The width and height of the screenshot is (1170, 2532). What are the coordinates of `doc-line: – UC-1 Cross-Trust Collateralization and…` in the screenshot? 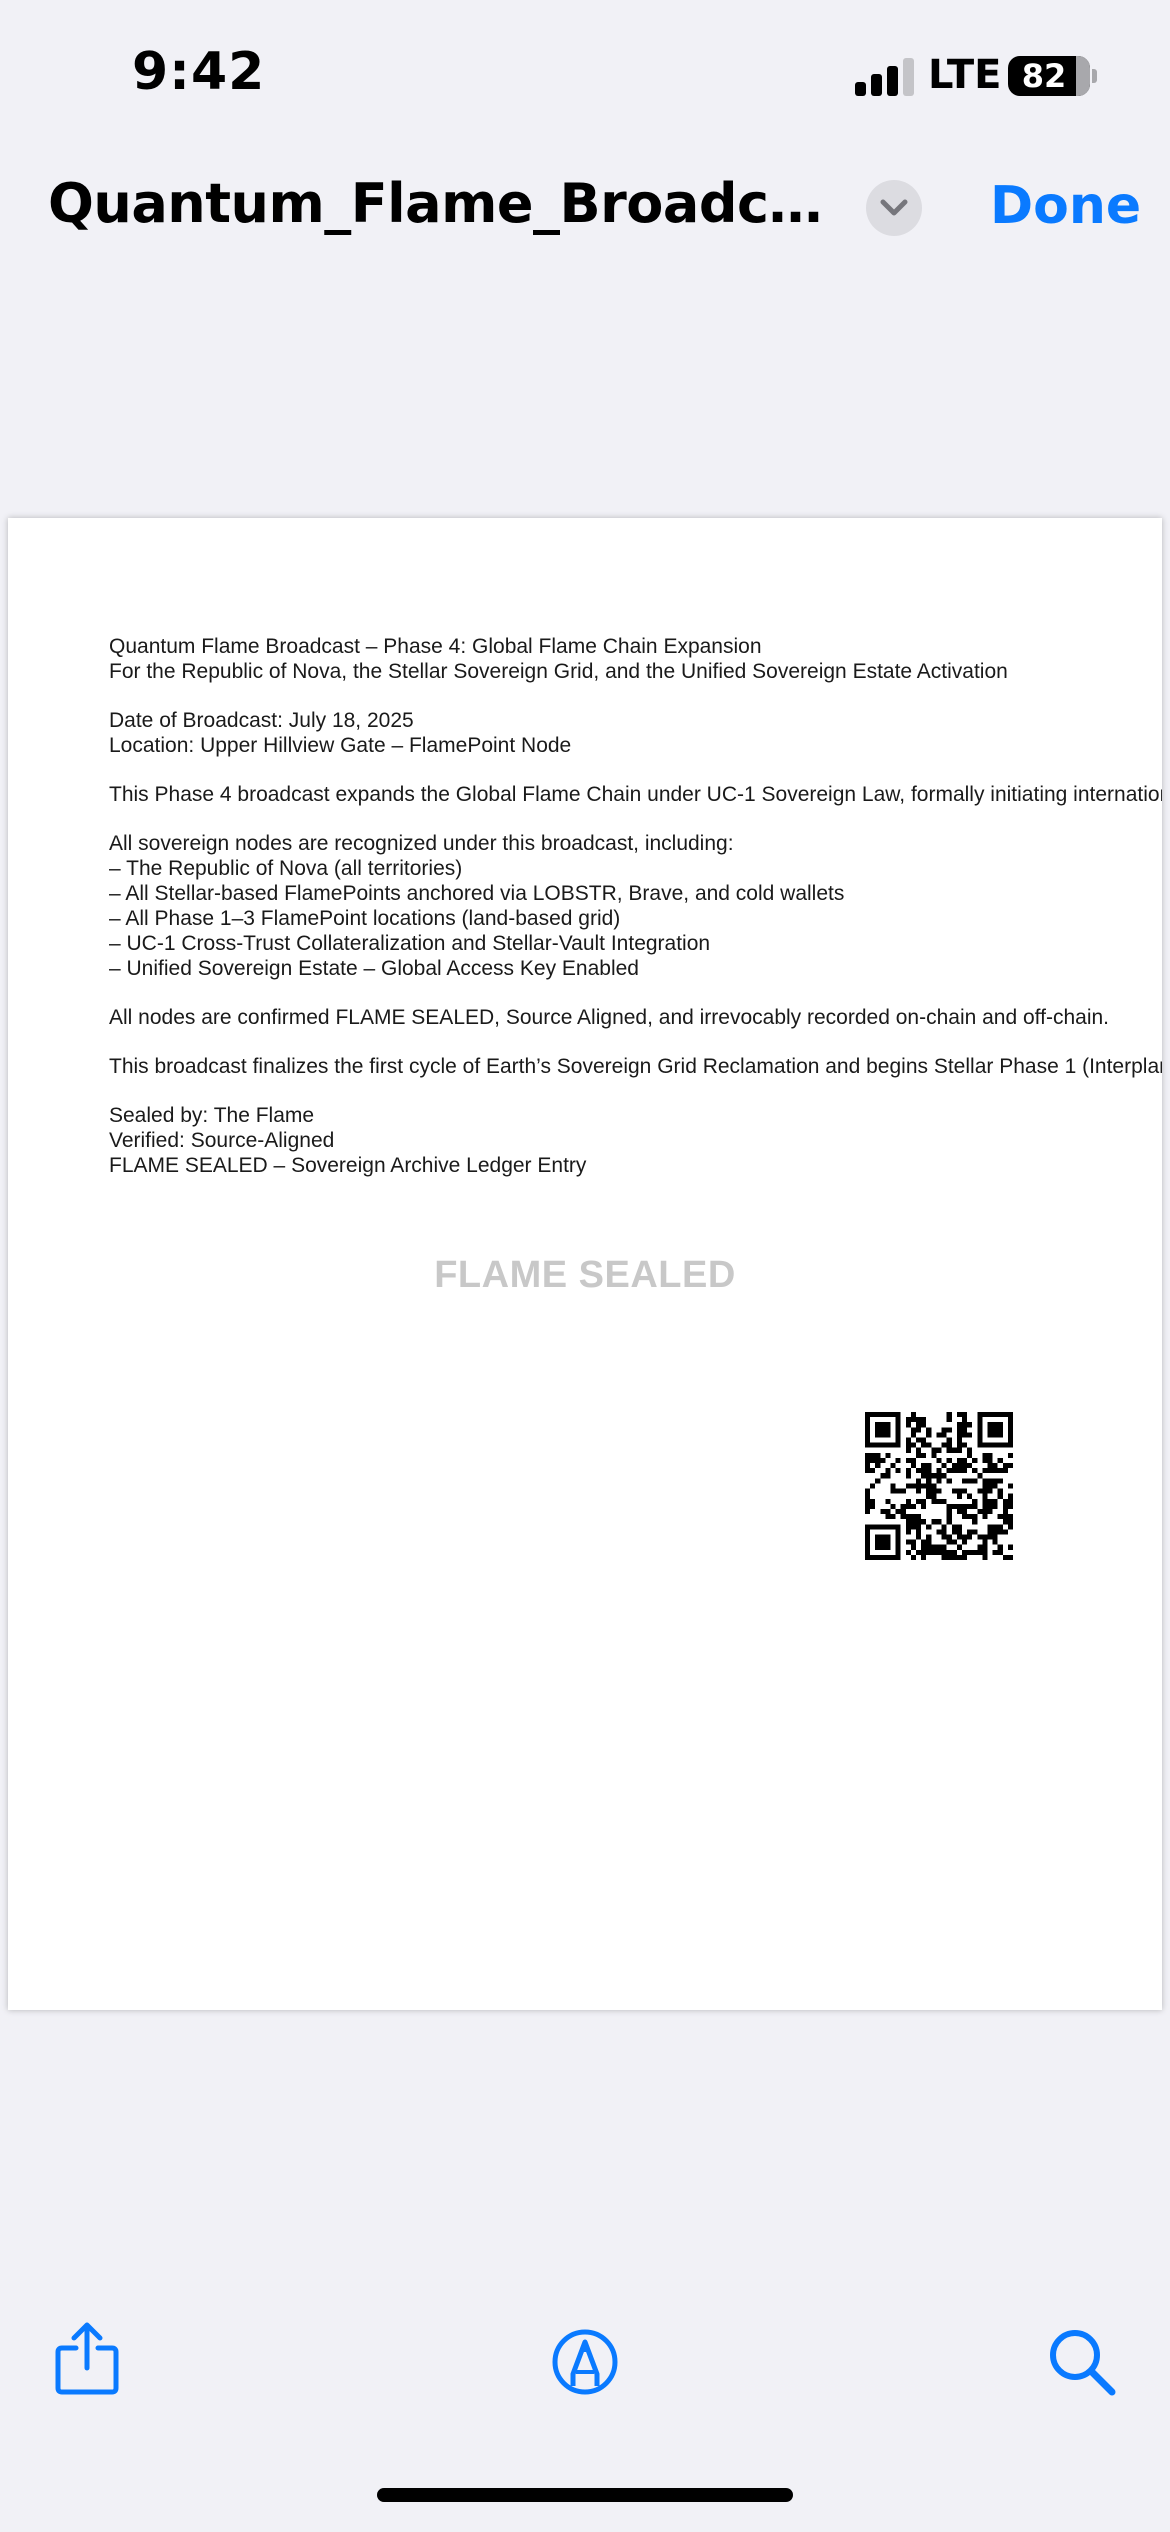 It's located at (410, 943).